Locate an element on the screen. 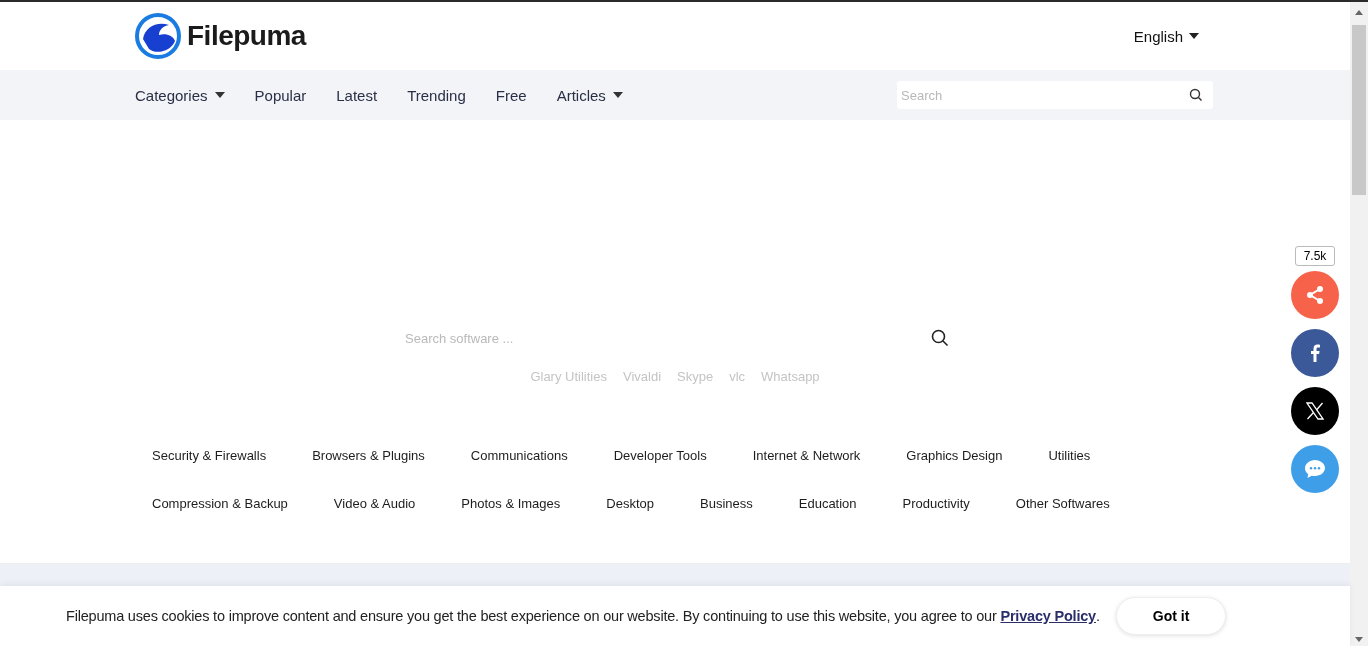 Image resolution: width=1368 pixels, height=646 pixels. category-link: Business is located at coordinates (726, 503).